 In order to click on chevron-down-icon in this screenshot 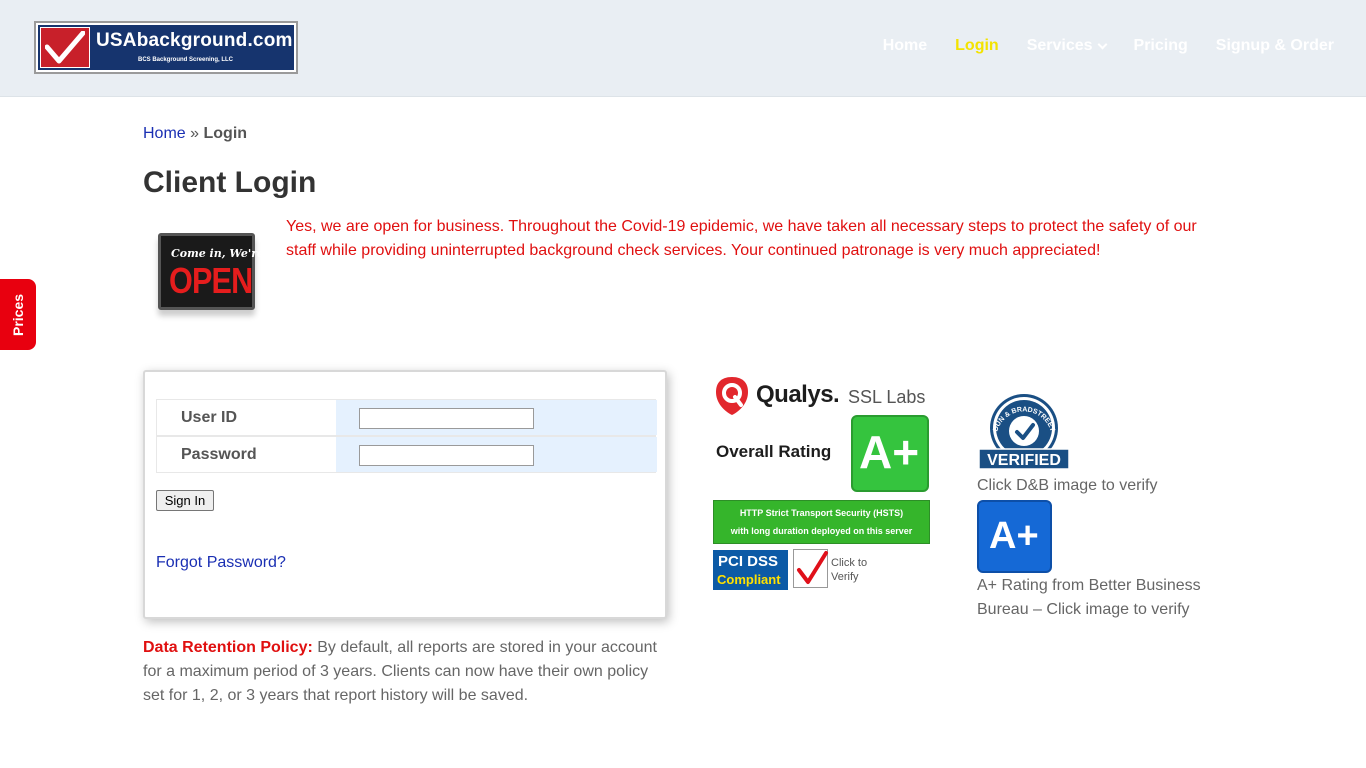, I will do `click(1102, 44)`.